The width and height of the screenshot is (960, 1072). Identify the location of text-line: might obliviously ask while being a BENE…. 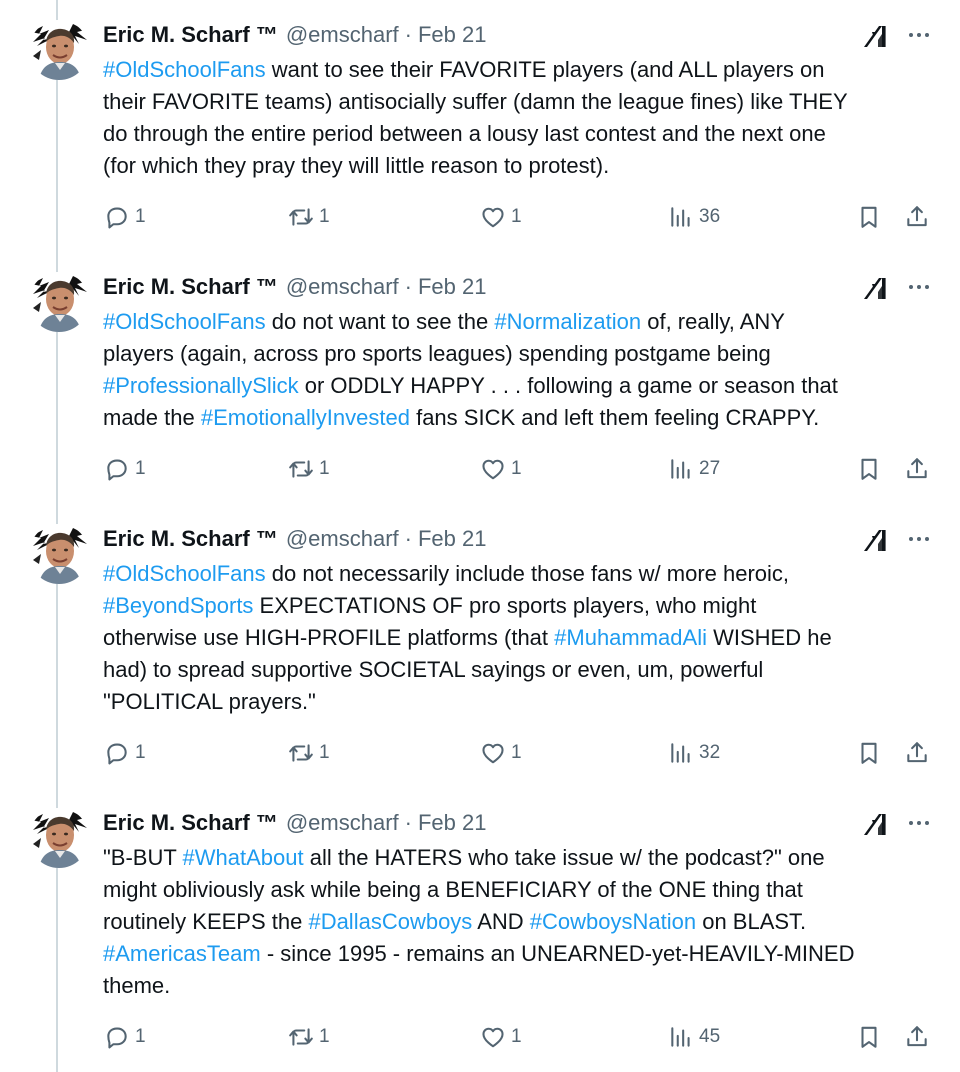
(523, 890).